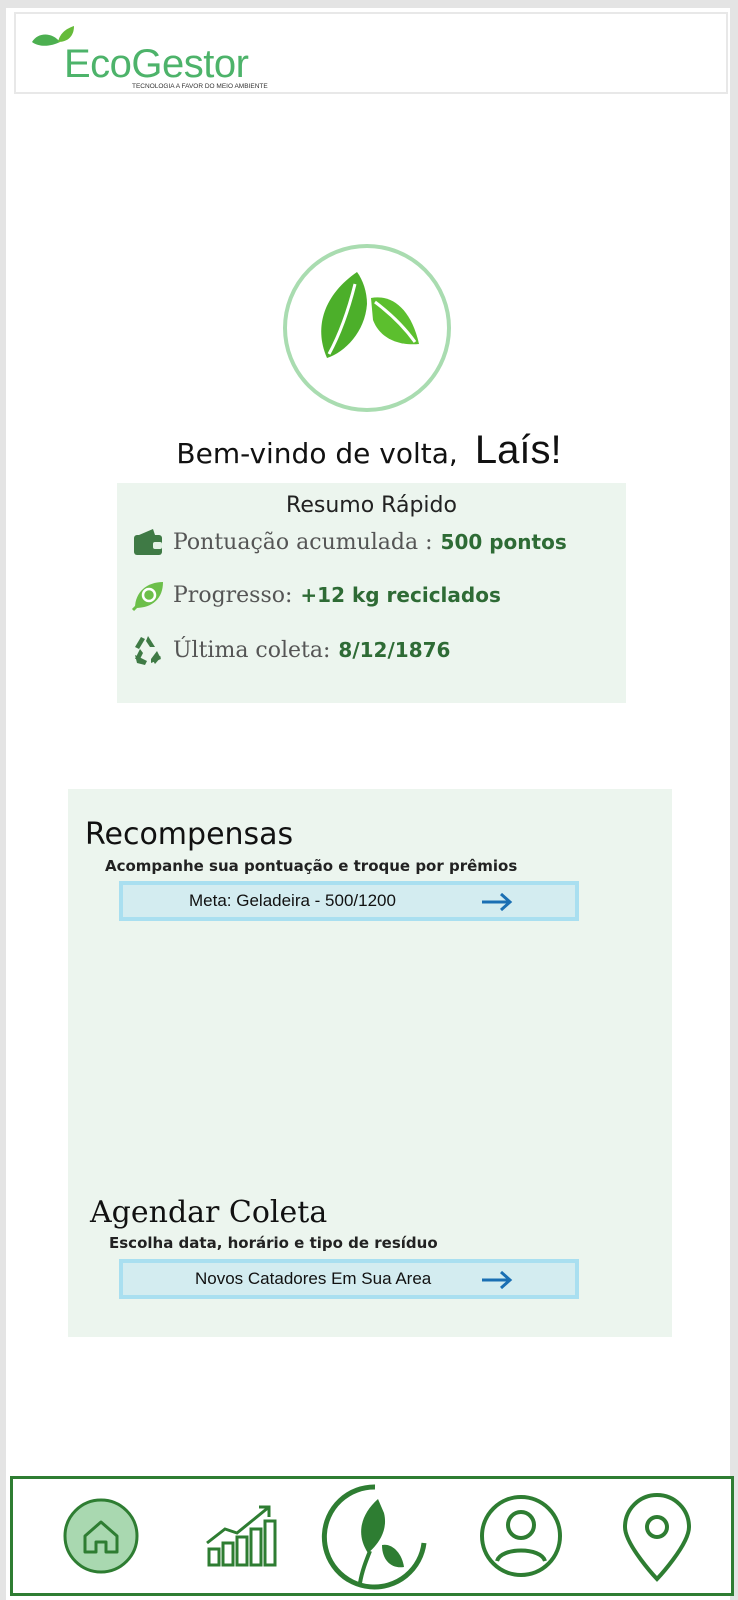 The height and width of the screenshot is (1600, 738). Describe the element at coordinates (400, 595) in the screenshot. I see `summary-value-progress: +12 kg reciclados` at that location.